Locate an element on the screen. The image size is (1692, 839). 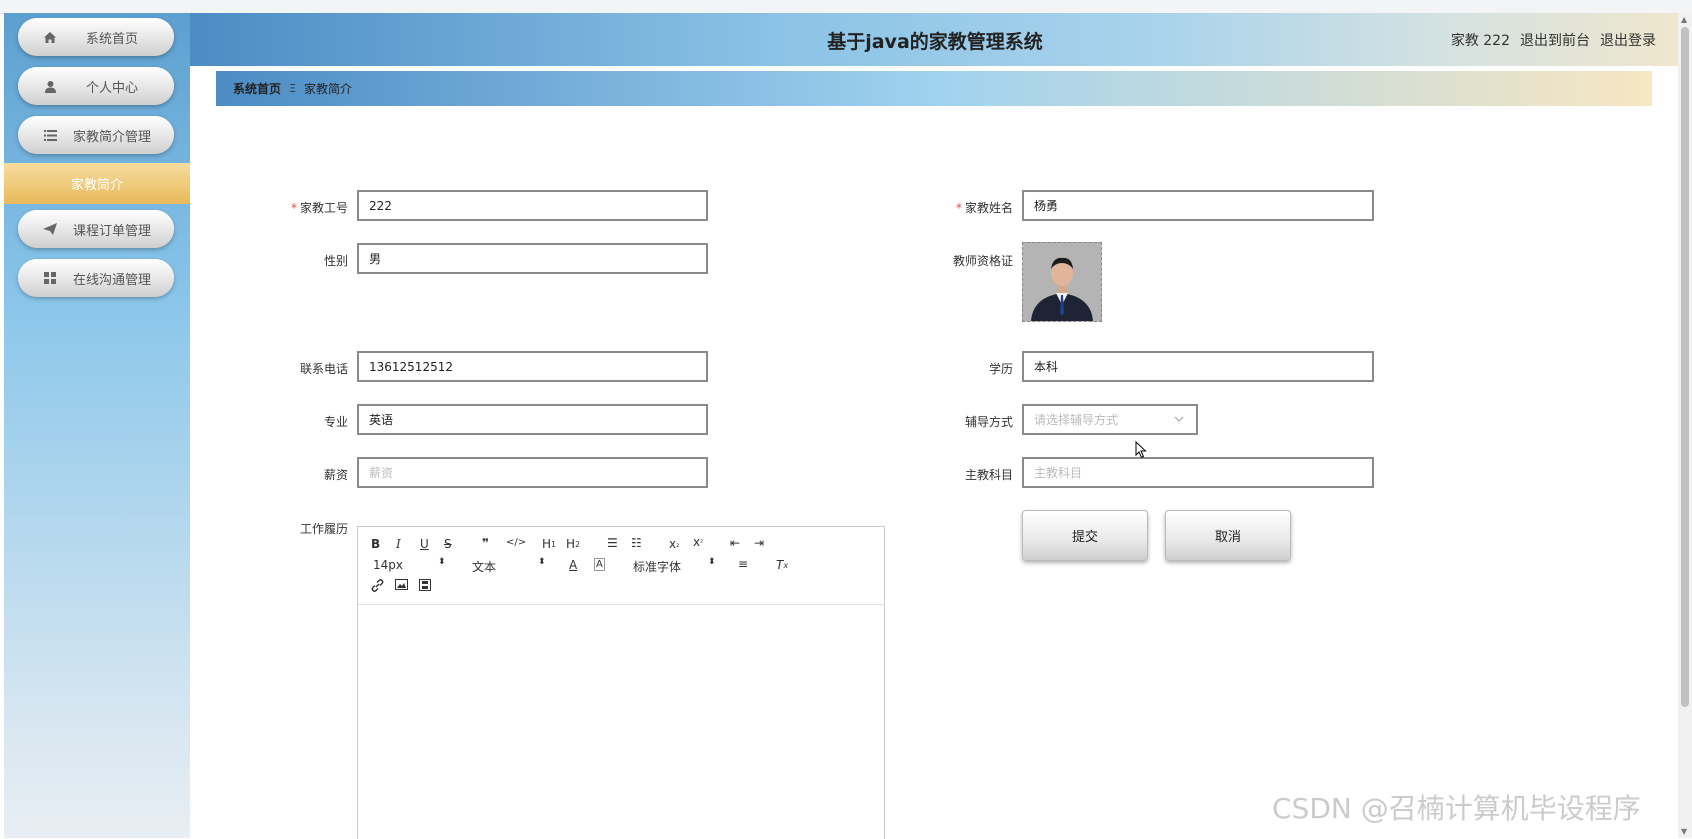
font-family-select: 标准字体 is located at coordinates (657, 566).